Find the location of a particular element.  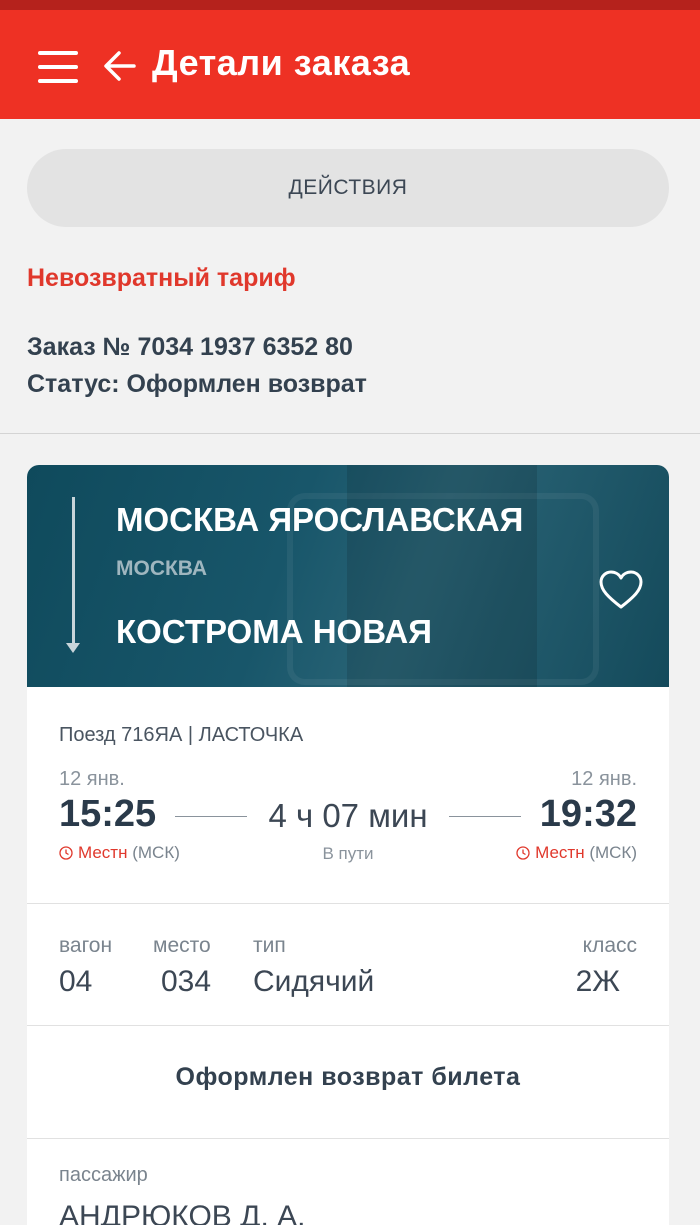

seat-type-label: тип is located at coordinates (269, 945).